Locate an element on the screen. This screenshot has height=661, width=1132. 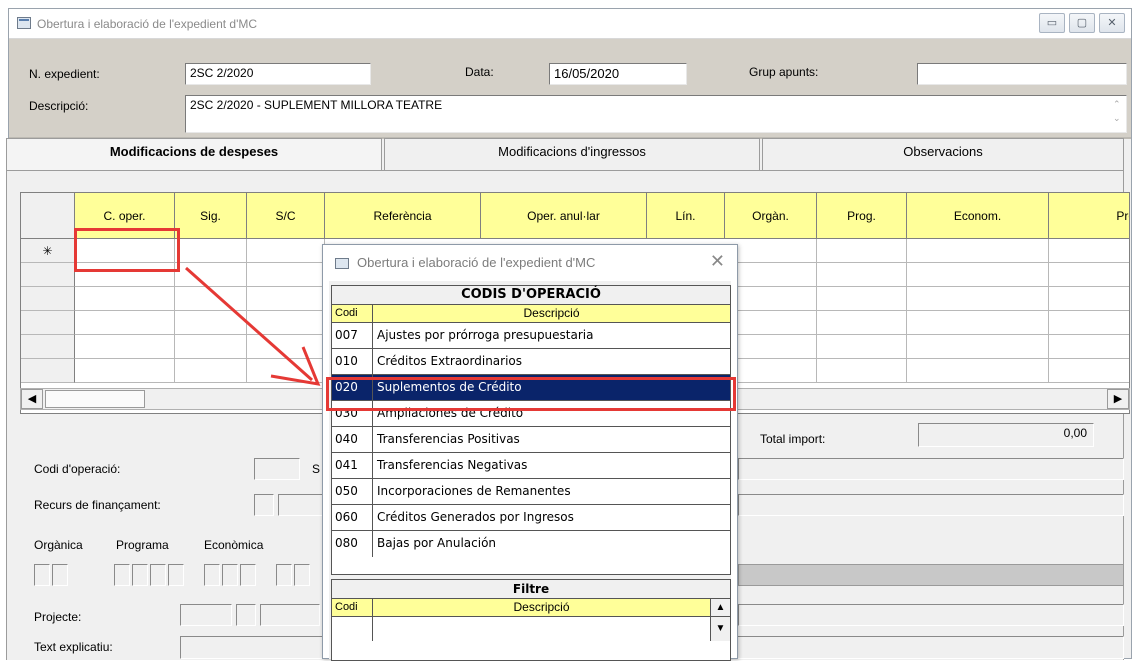
arrow-line is located at coordinates (249, 324).